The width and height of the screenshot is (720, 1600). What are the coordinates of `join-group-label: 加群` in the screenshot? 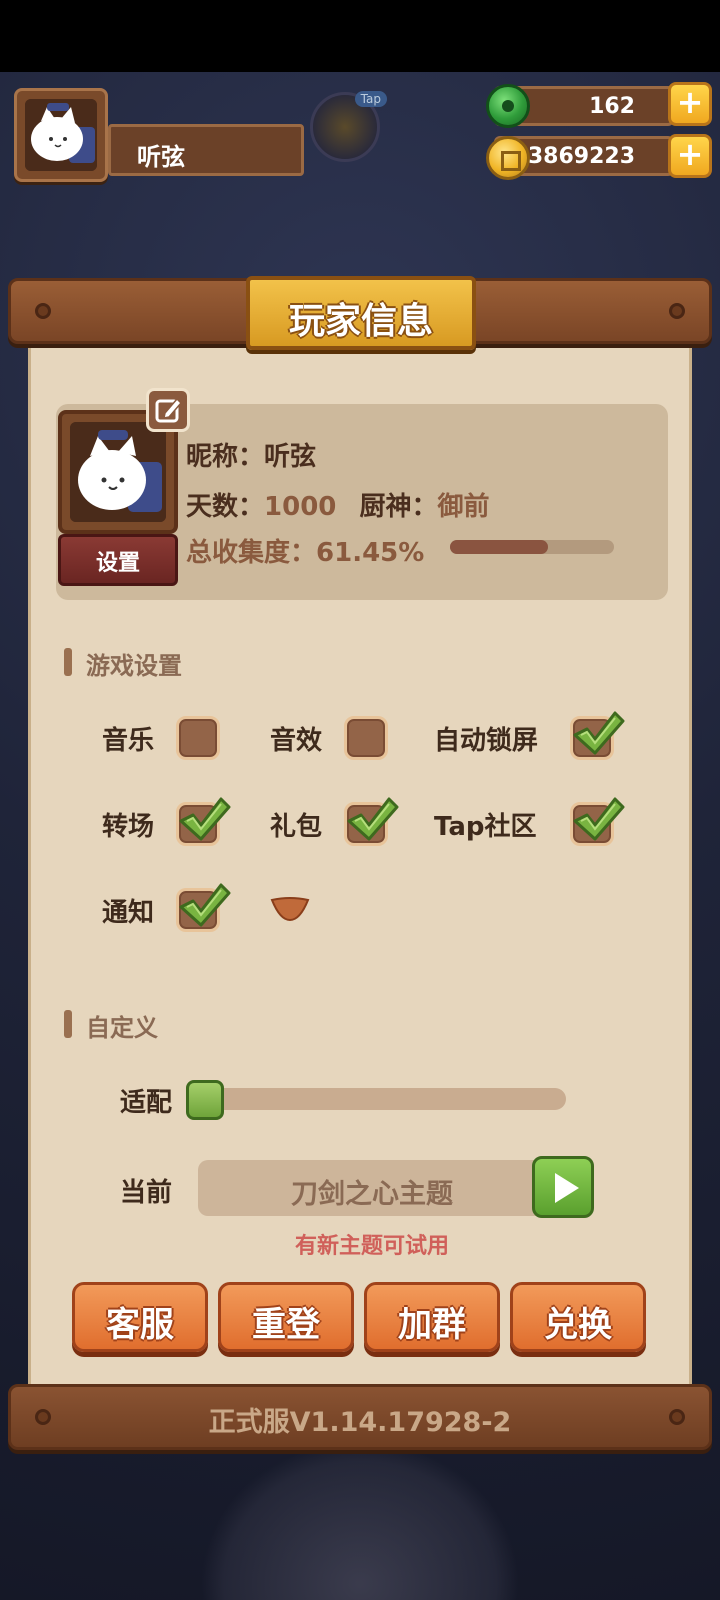 It's located at (432, 1325).